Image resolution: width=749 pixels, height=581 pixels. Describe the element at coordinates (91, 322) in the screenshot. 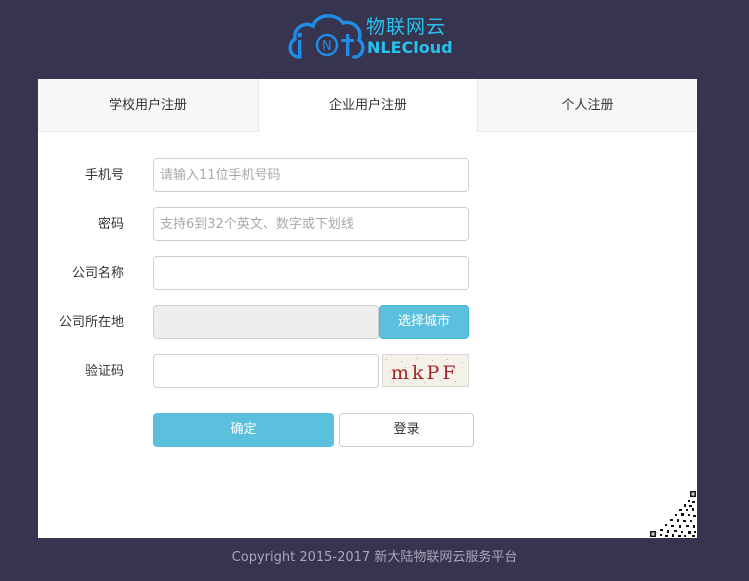

I see `company-location-label: 公司所在地` at that location.